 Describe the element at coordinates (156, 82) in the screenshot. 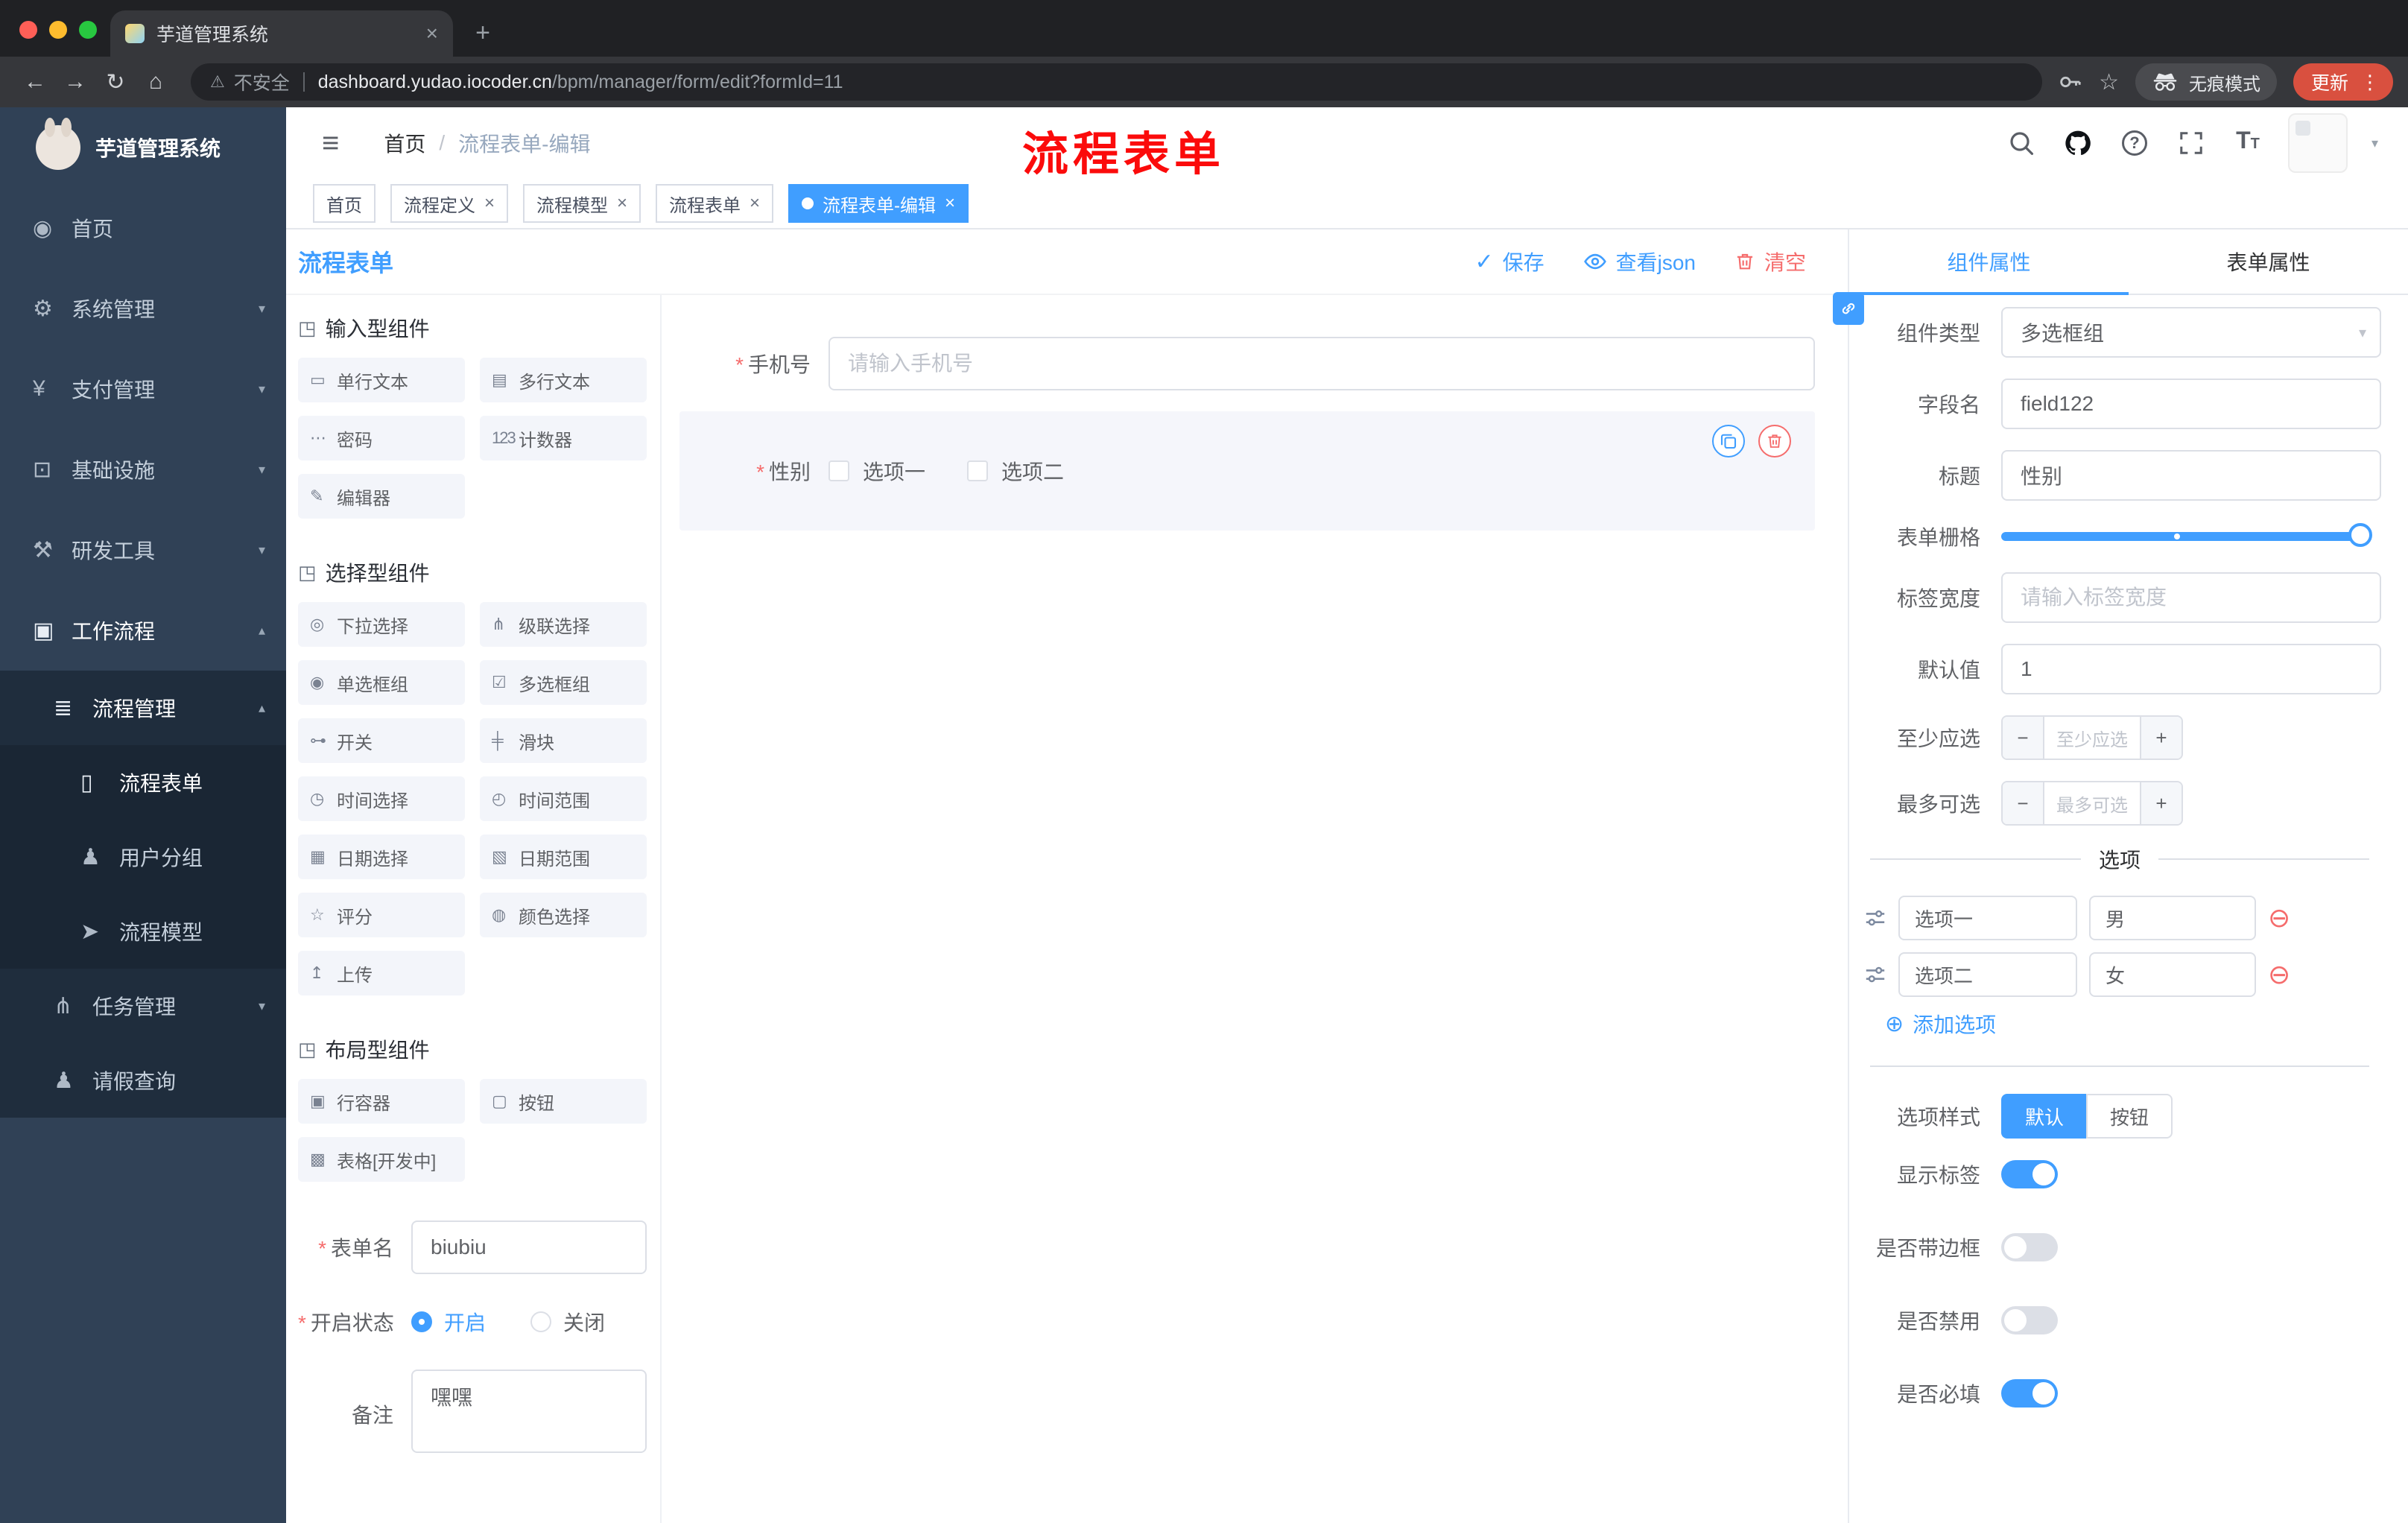

I see `home-icon: ⌂` at that location.